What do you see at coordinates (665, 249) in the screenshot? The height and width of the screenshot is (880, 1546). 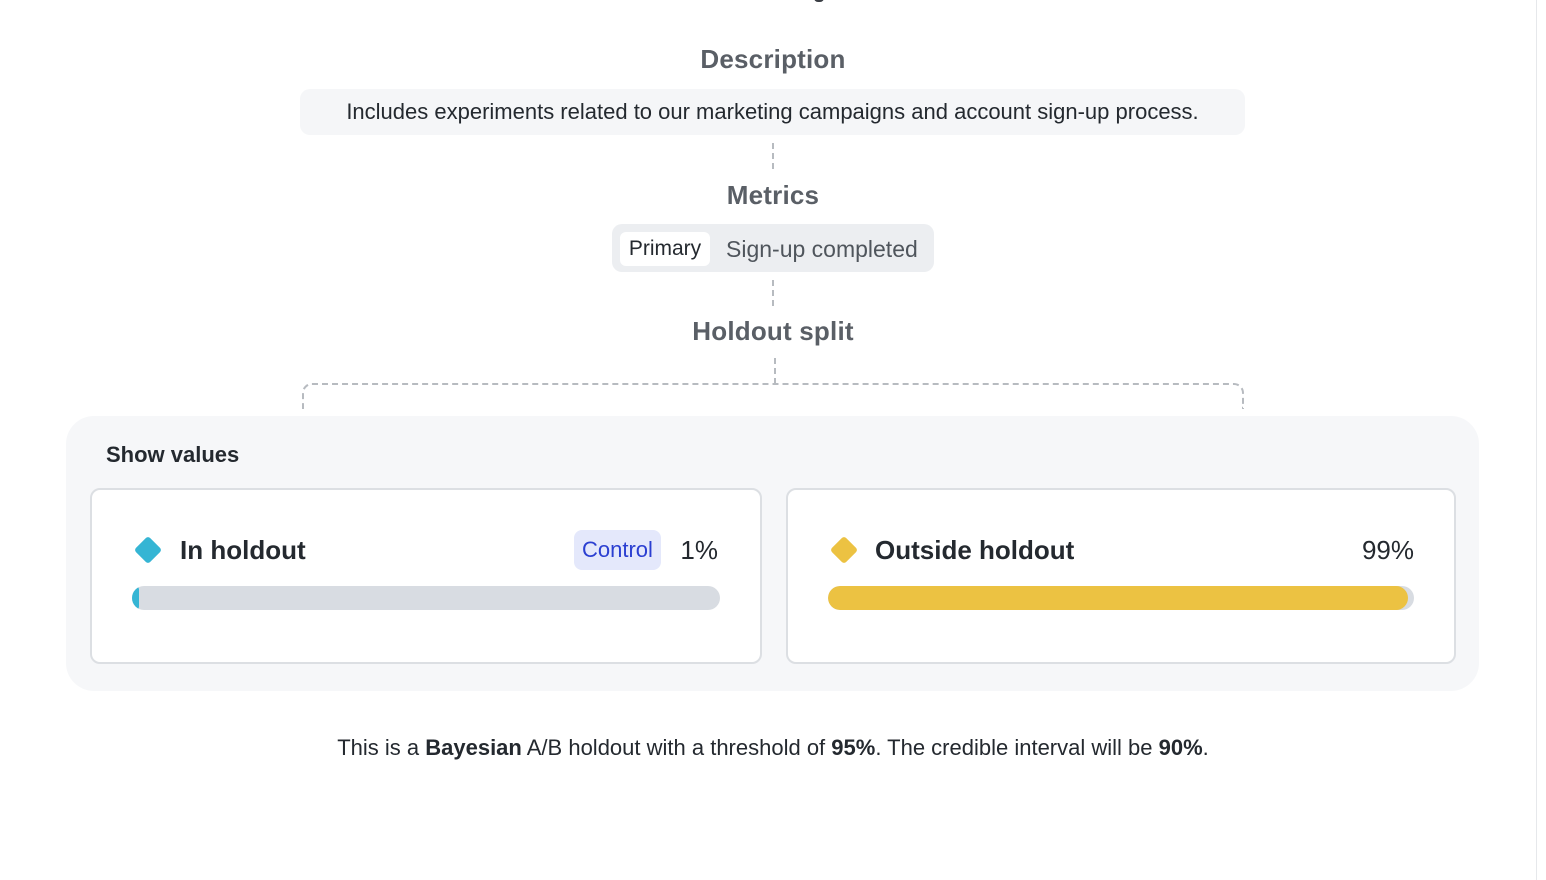 I see `metric-type-tag: Primary` at bounding box center [665, 249].